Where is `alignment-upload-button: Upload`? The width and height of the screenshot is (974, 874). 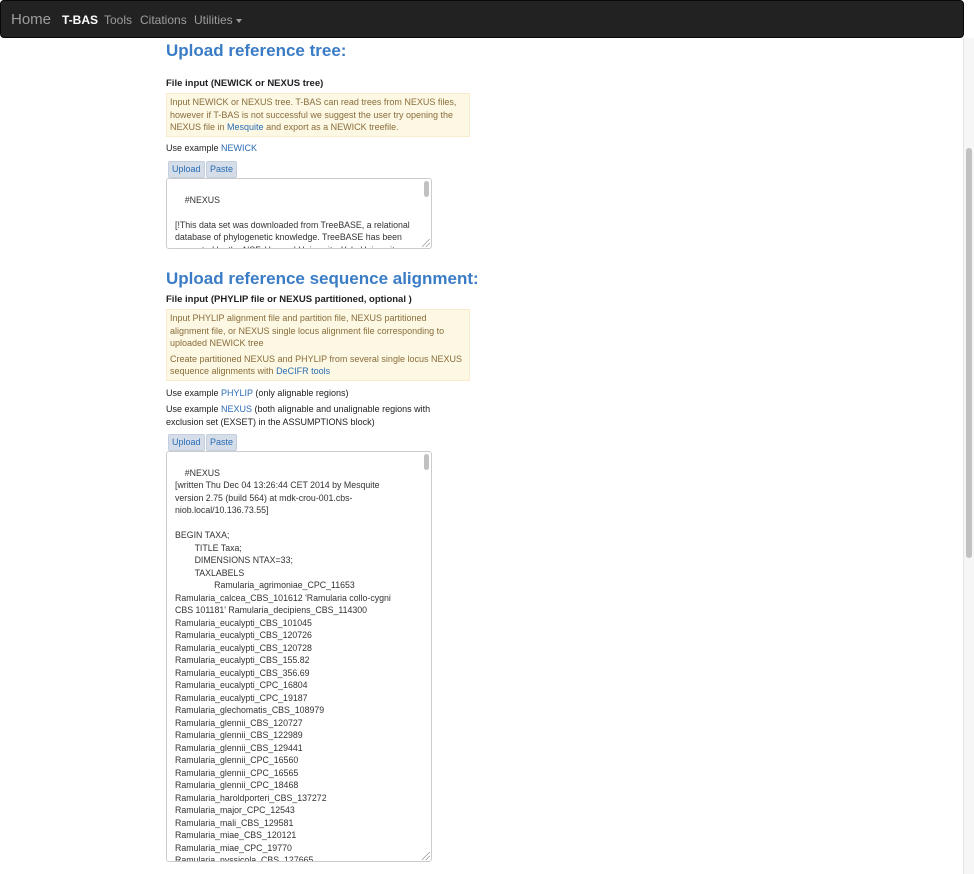 alignment-upload-button: Upload is located at coordinates (186, 442).